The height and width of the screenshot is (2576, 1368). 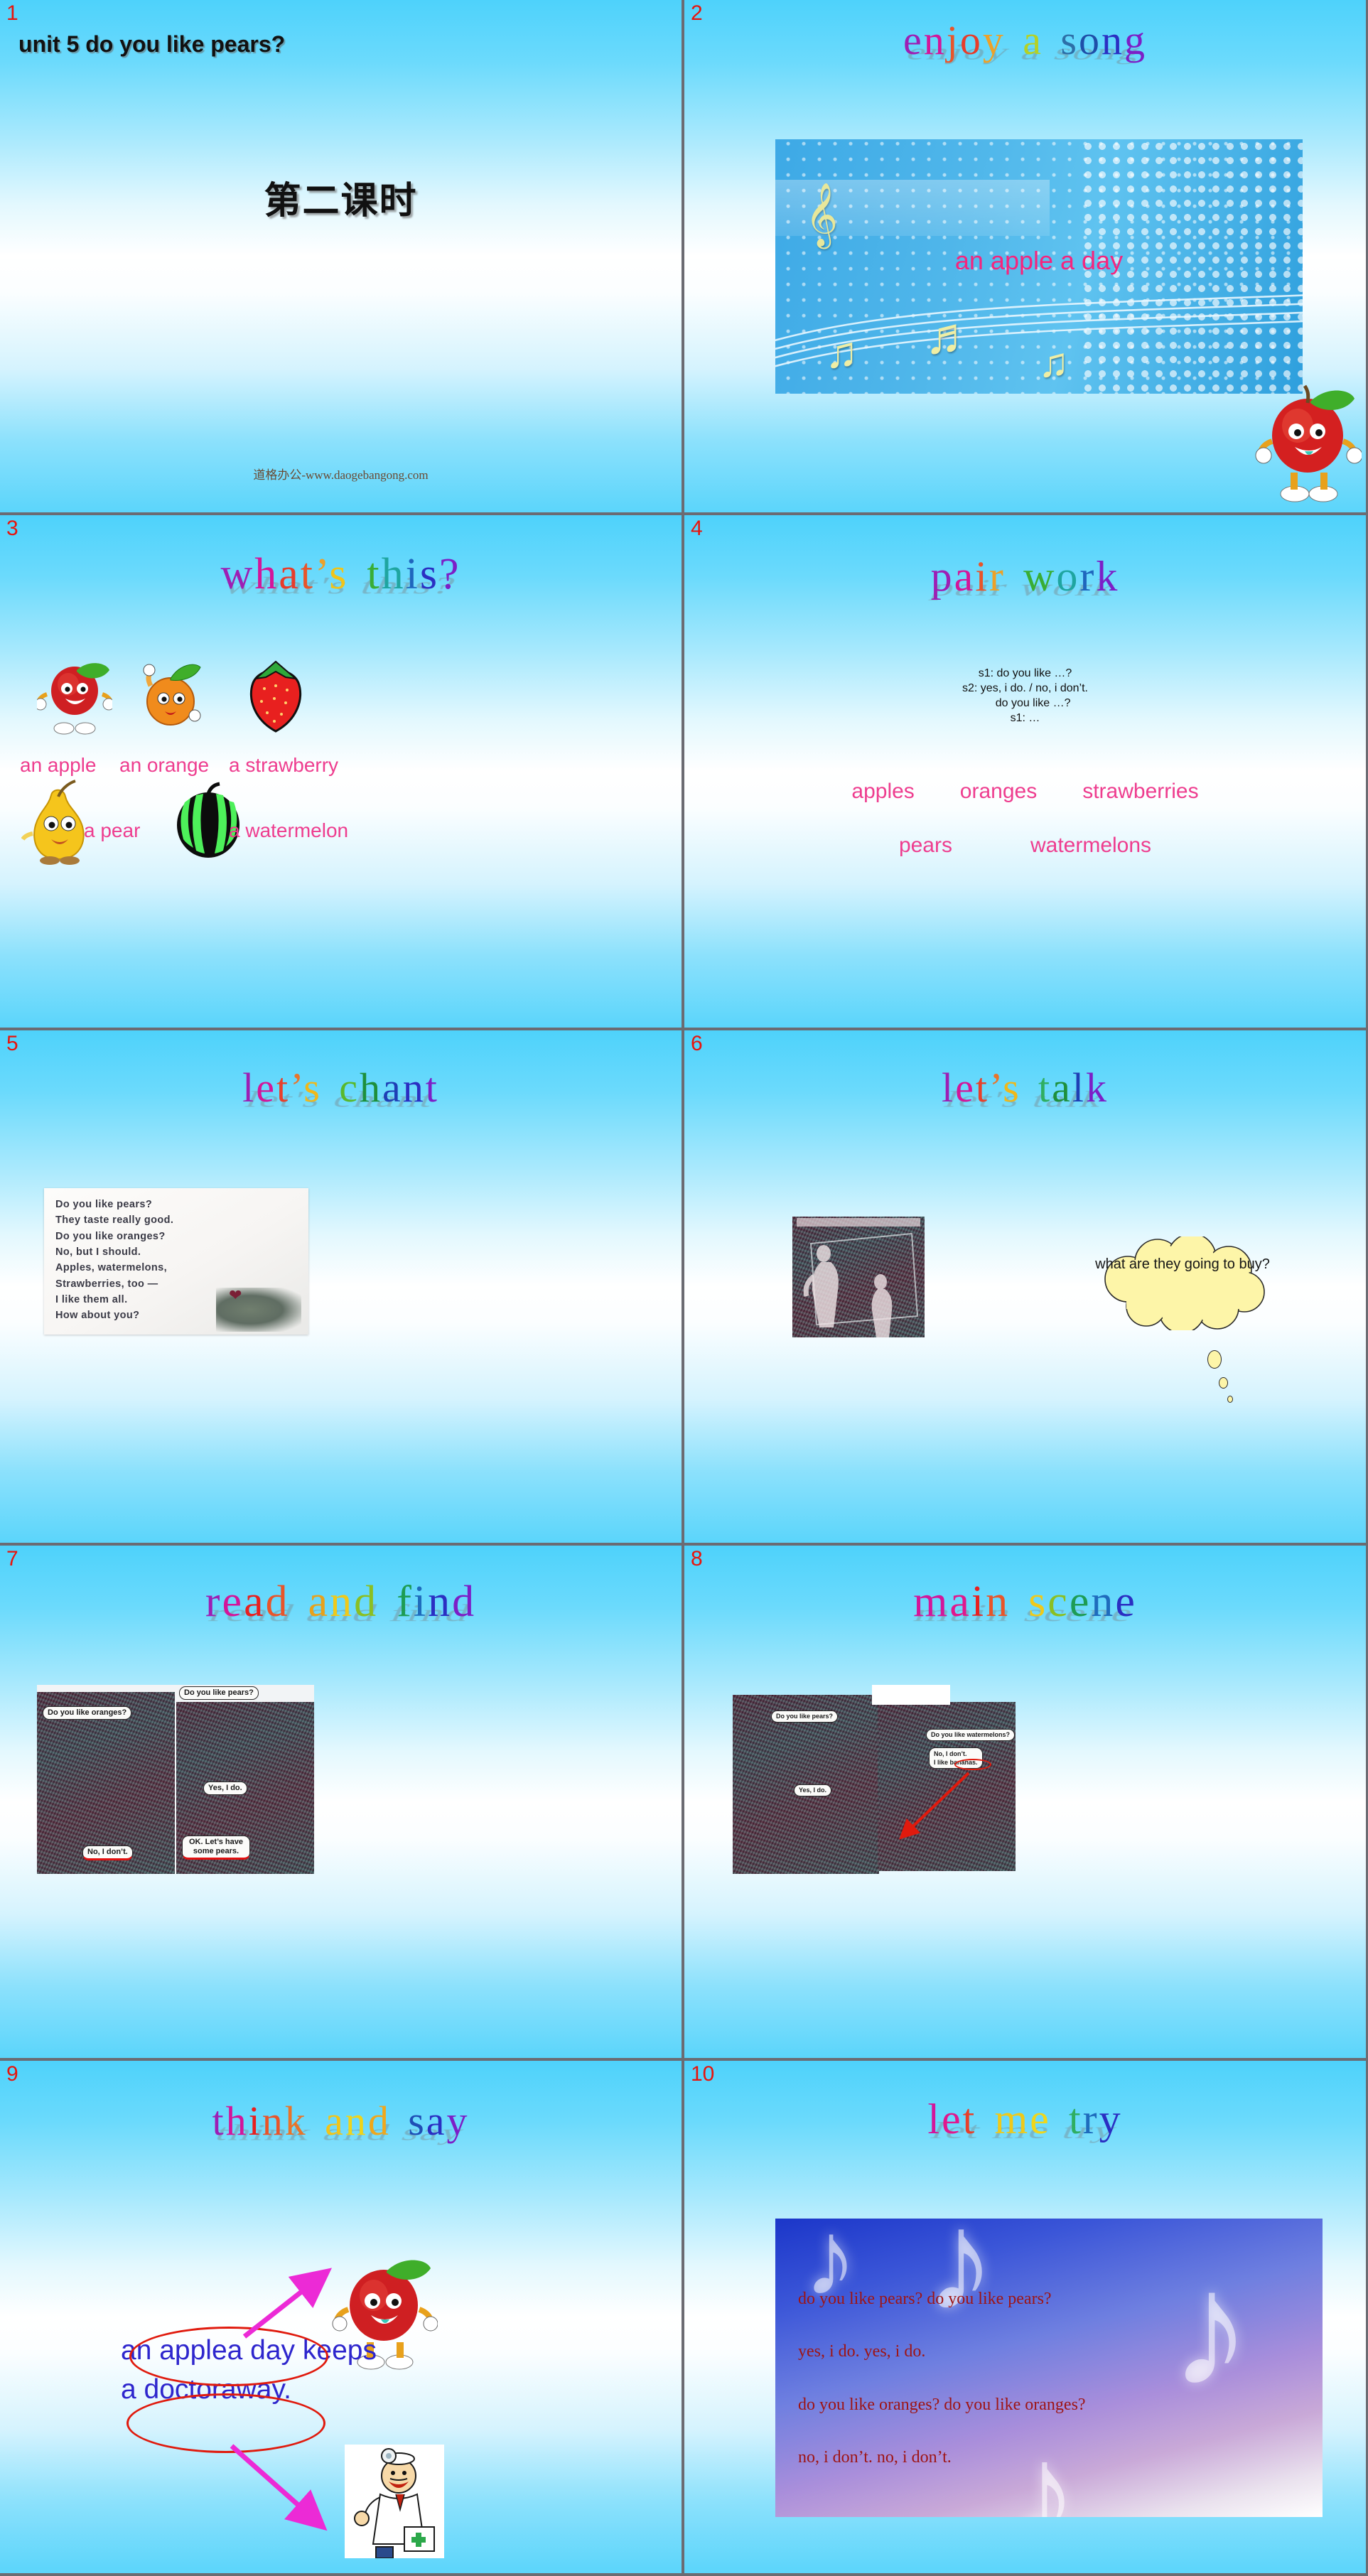 I want to click on music-note-icon: ♪, so click(x=1210, y=2329).